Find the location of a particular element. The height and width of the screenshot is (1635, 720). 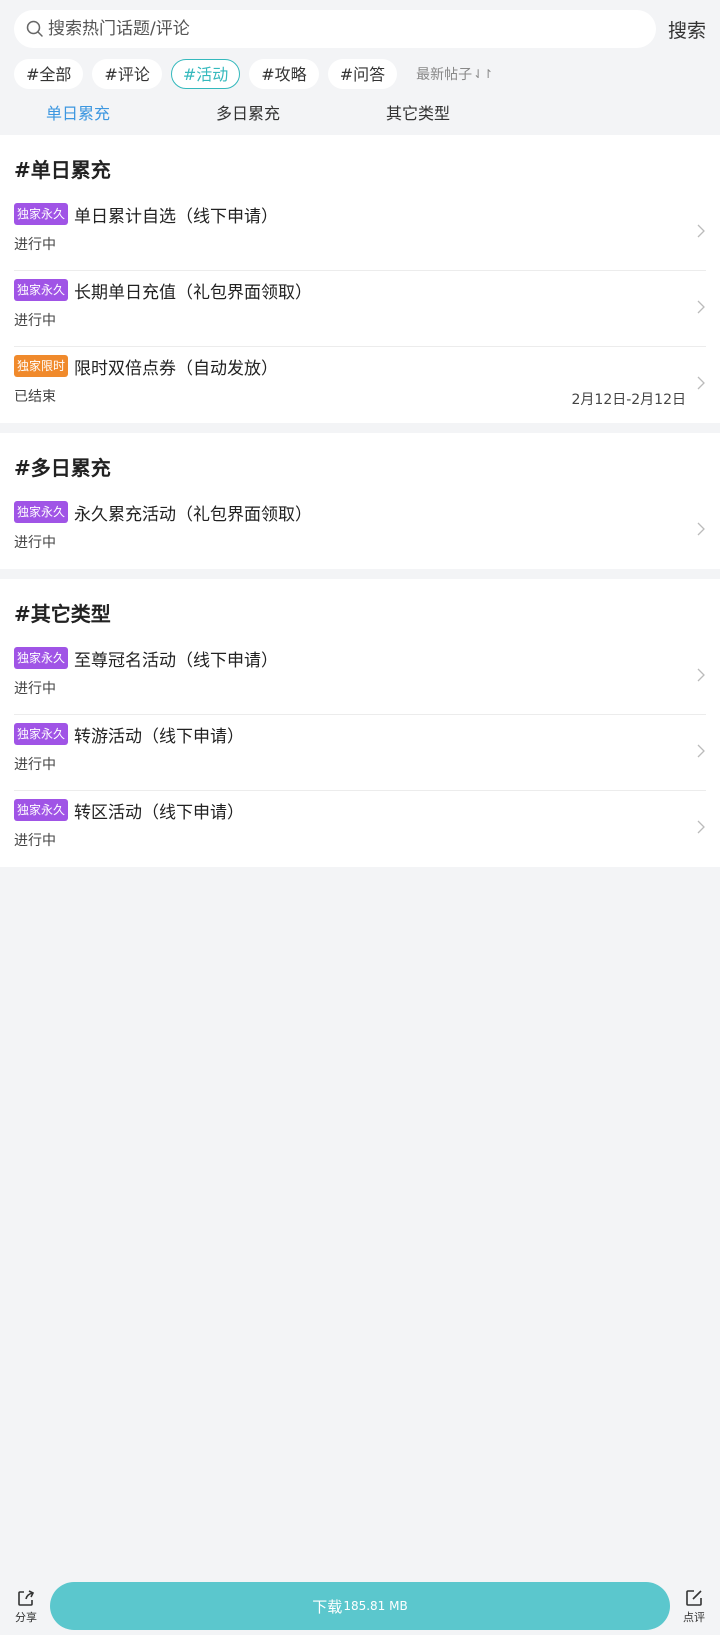

review-button: 点评 is located at coordinates (694, 1606).